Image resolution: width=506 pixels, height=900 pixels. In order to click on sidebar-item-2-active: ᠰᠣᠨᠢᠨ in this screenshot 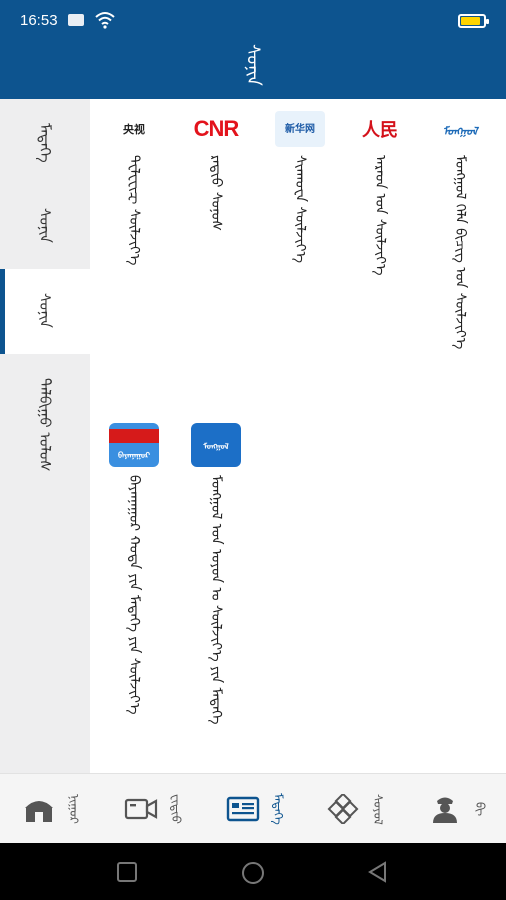, I will do `click(45, 311)`.